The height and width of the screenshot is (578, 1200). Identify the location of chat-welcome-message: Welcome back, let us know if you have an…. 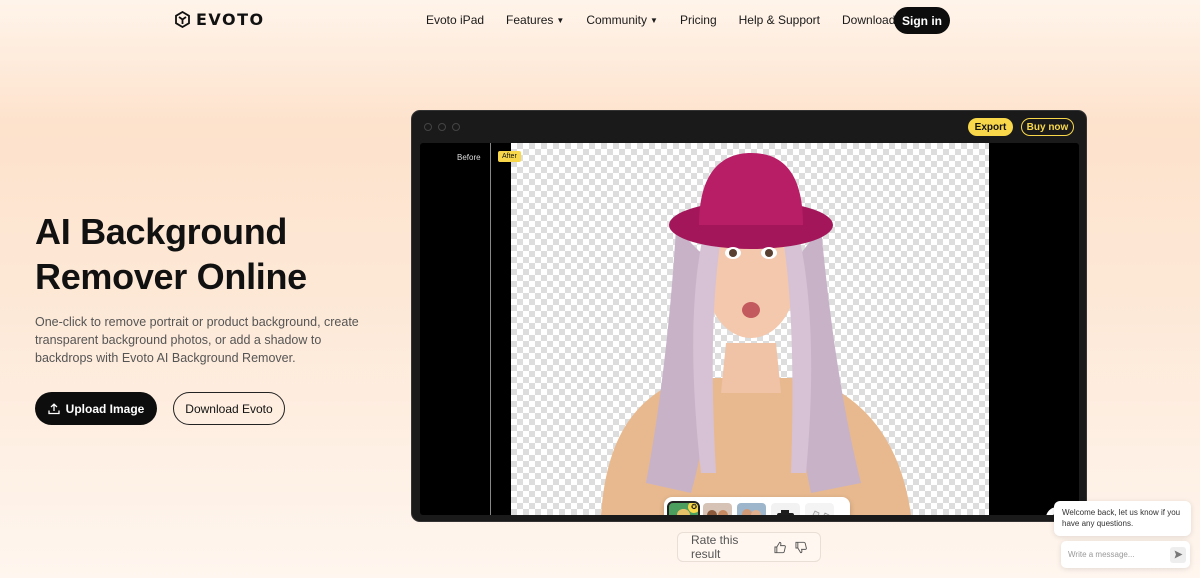
(1122, 518).